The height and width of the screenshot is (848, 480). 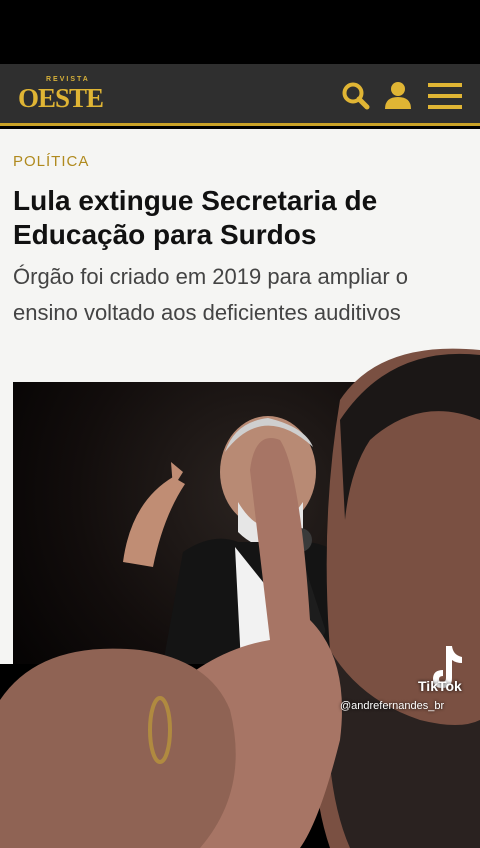 What do you see at coordinates (68, 79) in the screenshot?
I see `logo-small-text: REVISTA` at bounding box center [68, 79].